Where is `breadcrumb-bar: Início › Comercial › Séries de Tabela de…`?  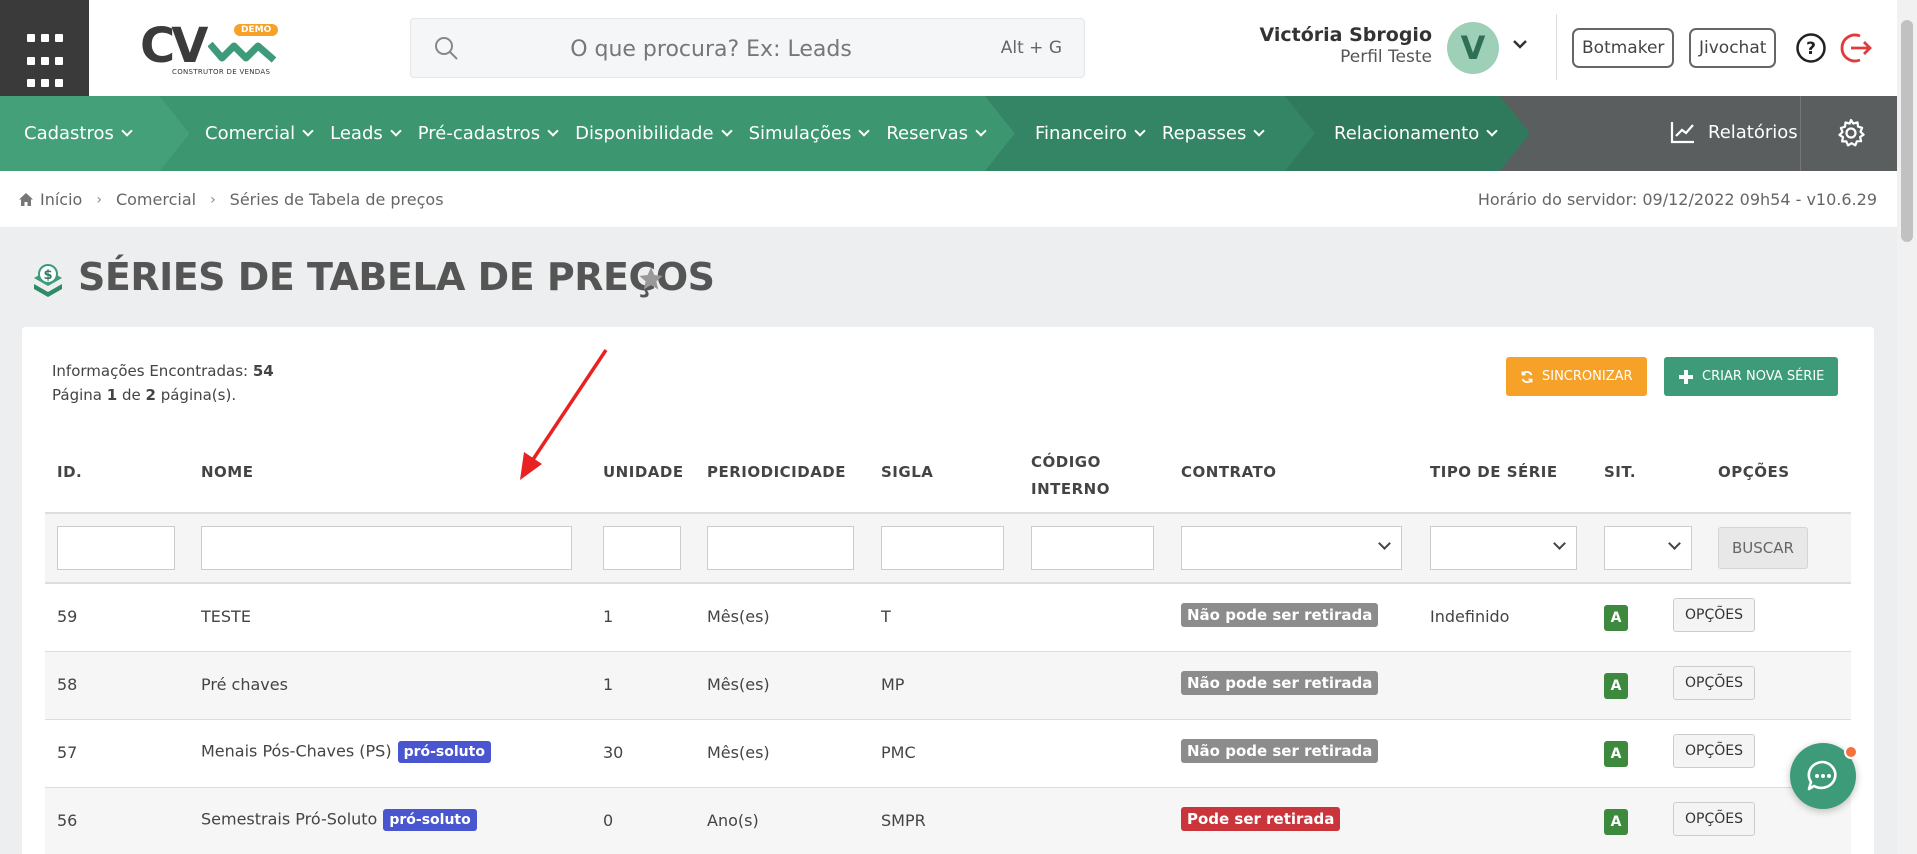 breadcrumb-bar: Início › Comercial › Séries de Tabela de… is located at coordinates (948, 199).